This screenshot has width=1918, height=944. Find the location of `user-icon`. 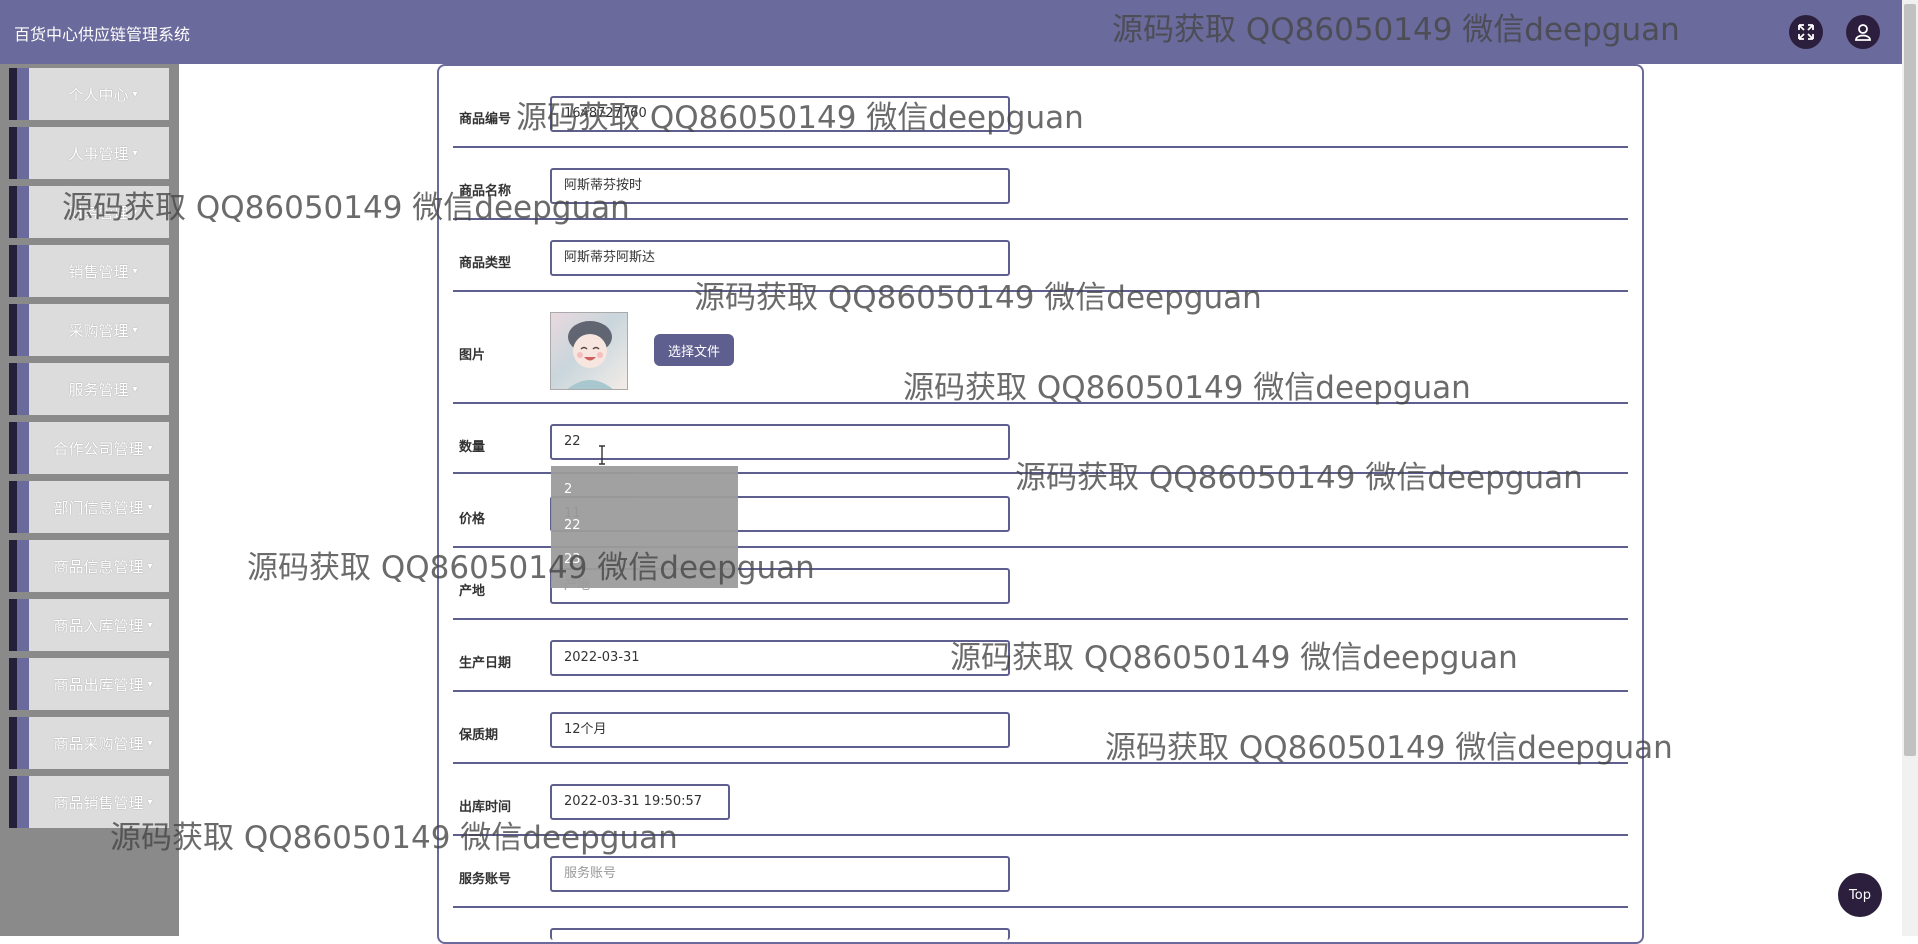

user-icon is located at coordinates (1863, 32).